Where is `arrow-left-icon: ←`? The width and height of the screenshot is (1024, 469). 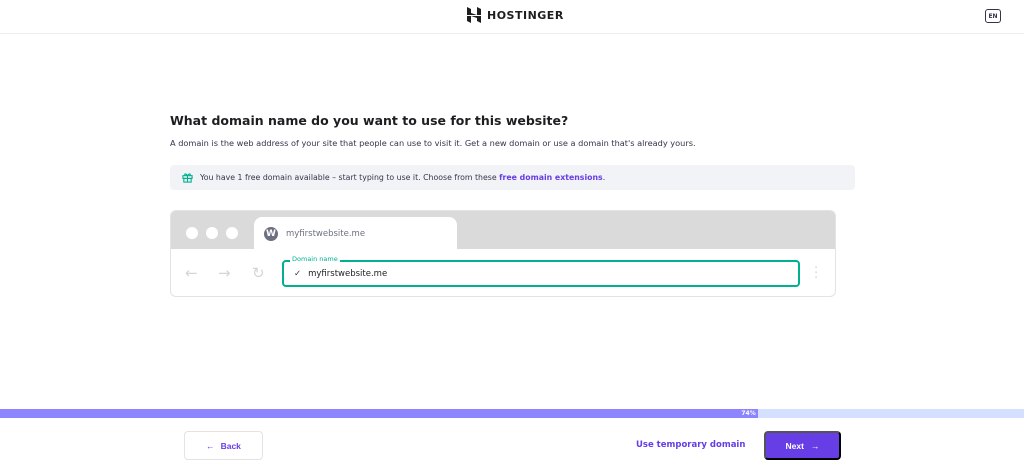 arrow-left-icon: ← is located at coordinates (210, 445).